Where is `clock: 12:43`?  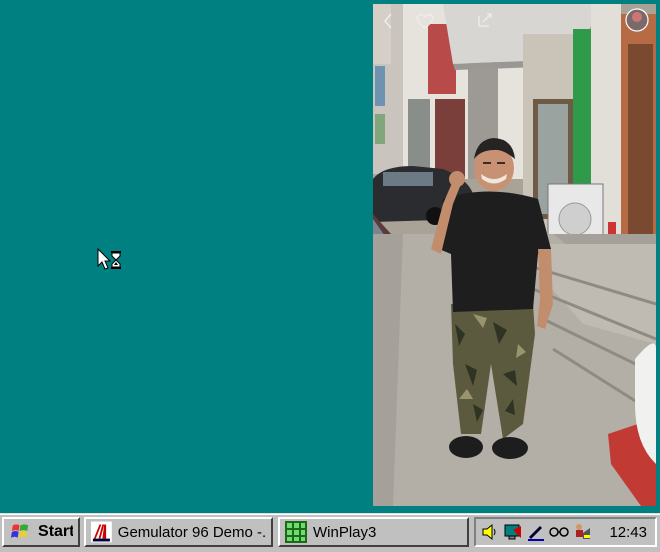 clock: 12:43 is located at coordinates (630, 532).